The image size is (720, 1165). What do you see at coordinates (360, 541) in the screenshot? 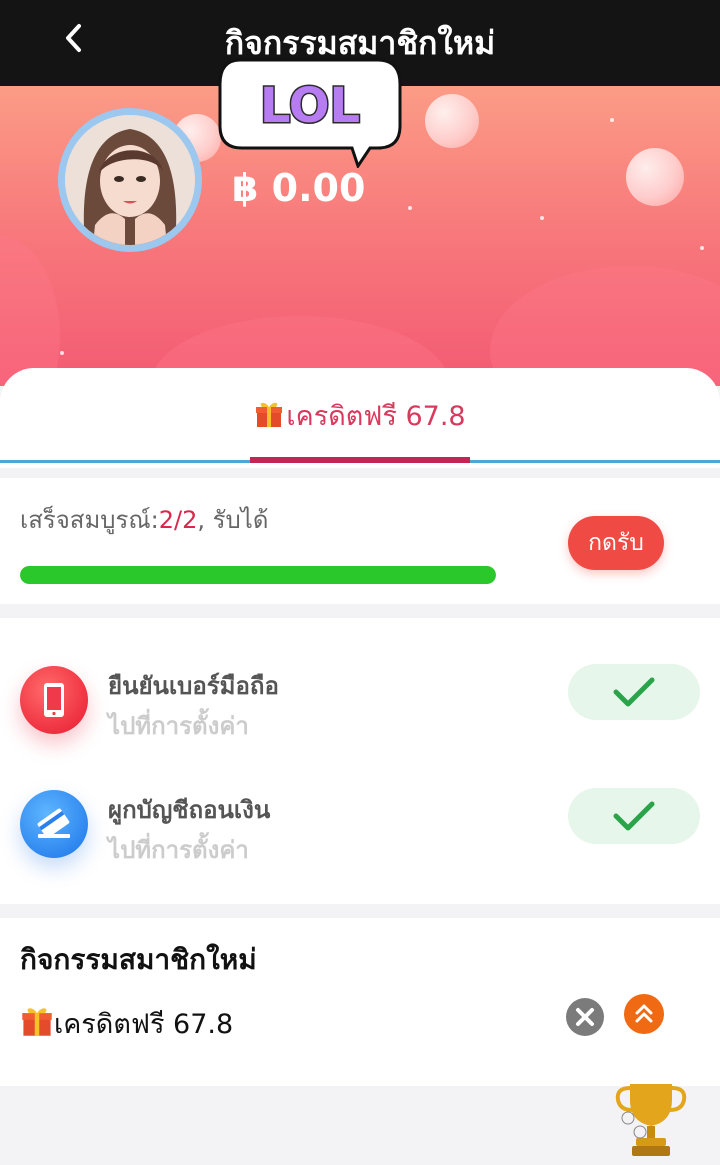
I see `progress-card: เสร็จสมบูรณ์:2/2, รับได้ กดรับ` at bounding box center [360, 541].